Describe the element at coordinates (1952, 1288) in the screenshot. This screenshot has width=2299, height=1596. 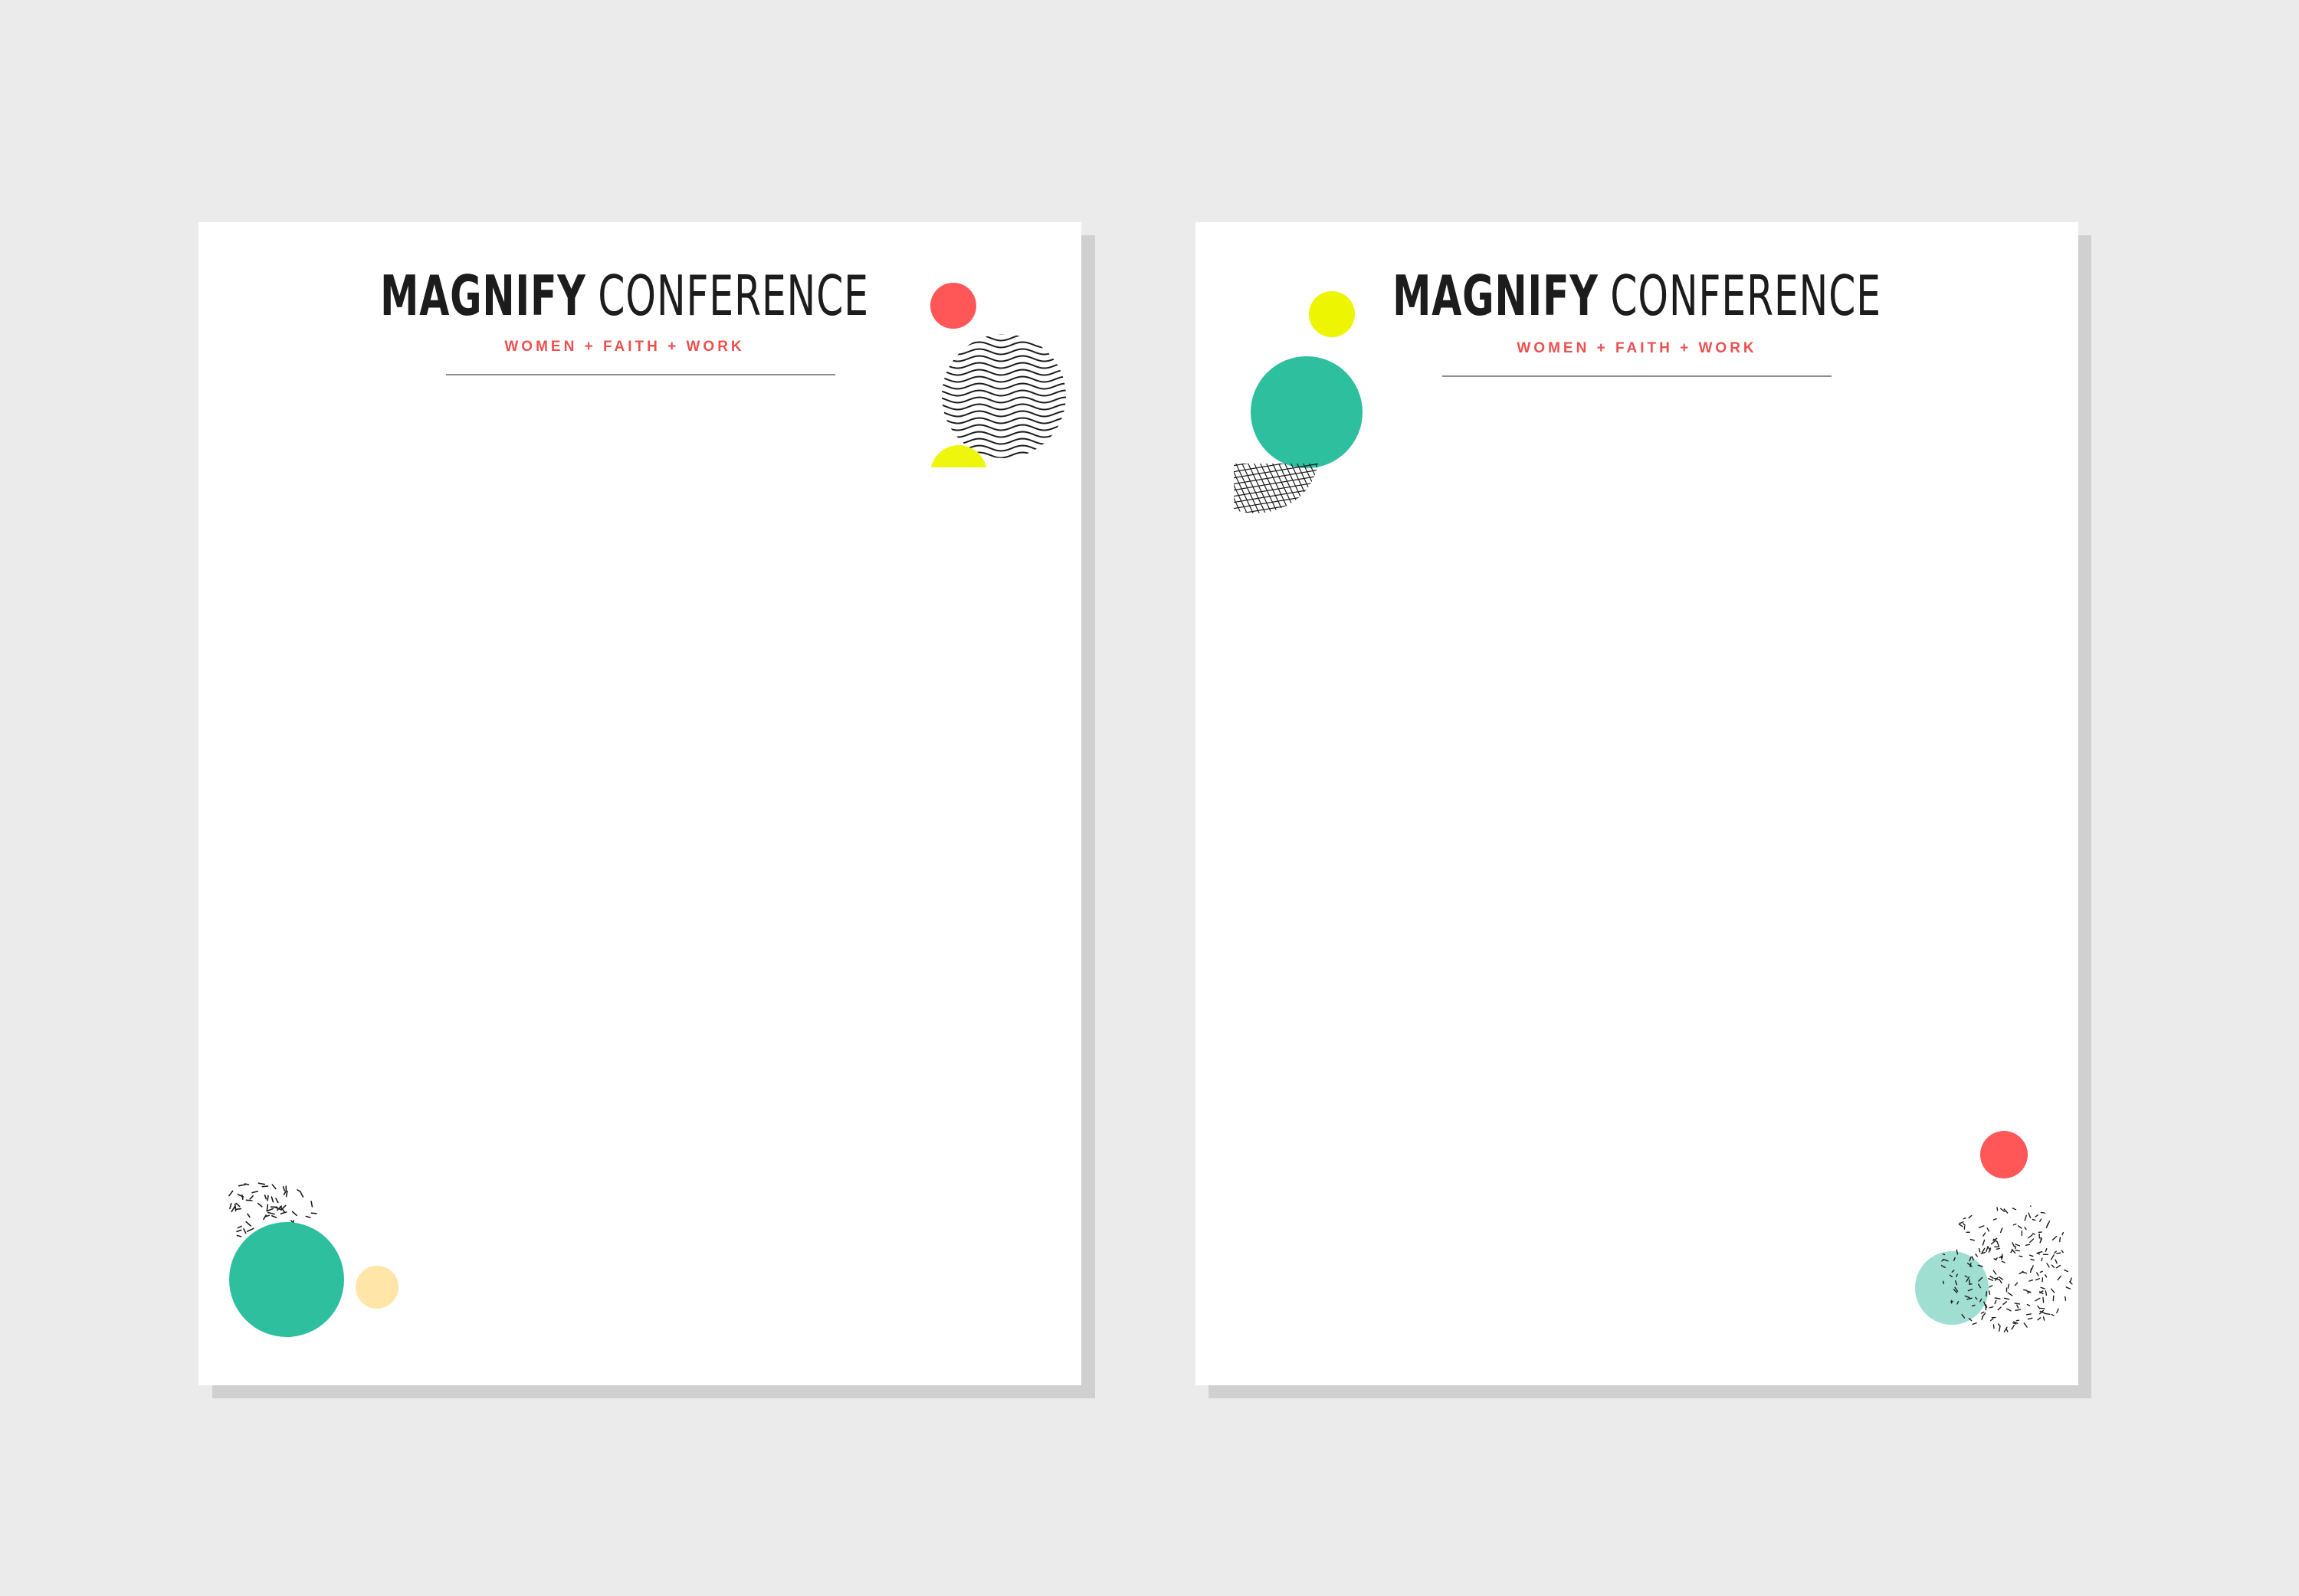
I see `light-teal-circle-icon` at that location.